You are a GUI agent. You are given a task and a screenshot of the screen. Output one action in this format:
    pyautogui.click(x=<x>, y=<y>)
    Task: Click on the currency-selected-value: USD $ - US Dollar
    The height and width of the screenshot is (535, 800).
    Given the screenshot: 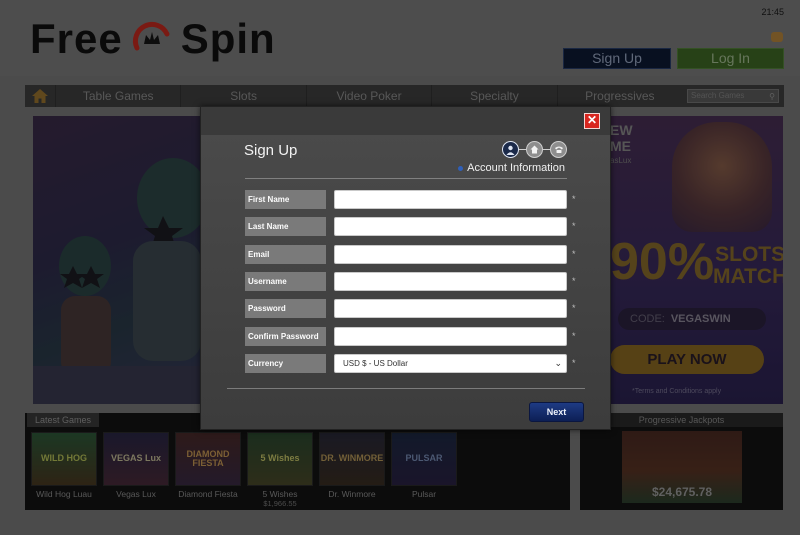 What is the action you would take?
    pyautogui.click(x=375, y=363)
    